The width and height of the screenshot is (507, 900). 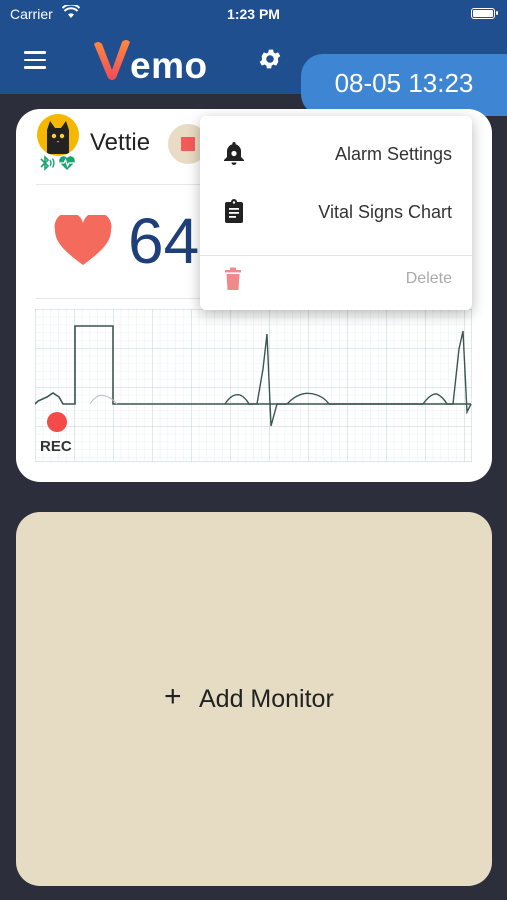 I want to click on gear-icon, so click(x=270, y=59).